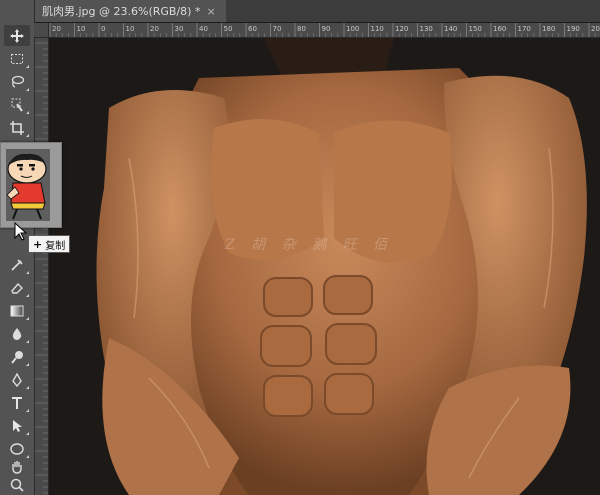 This screenshot has height=495, width=600. I want to click on crop-icon, so click(17, 127).